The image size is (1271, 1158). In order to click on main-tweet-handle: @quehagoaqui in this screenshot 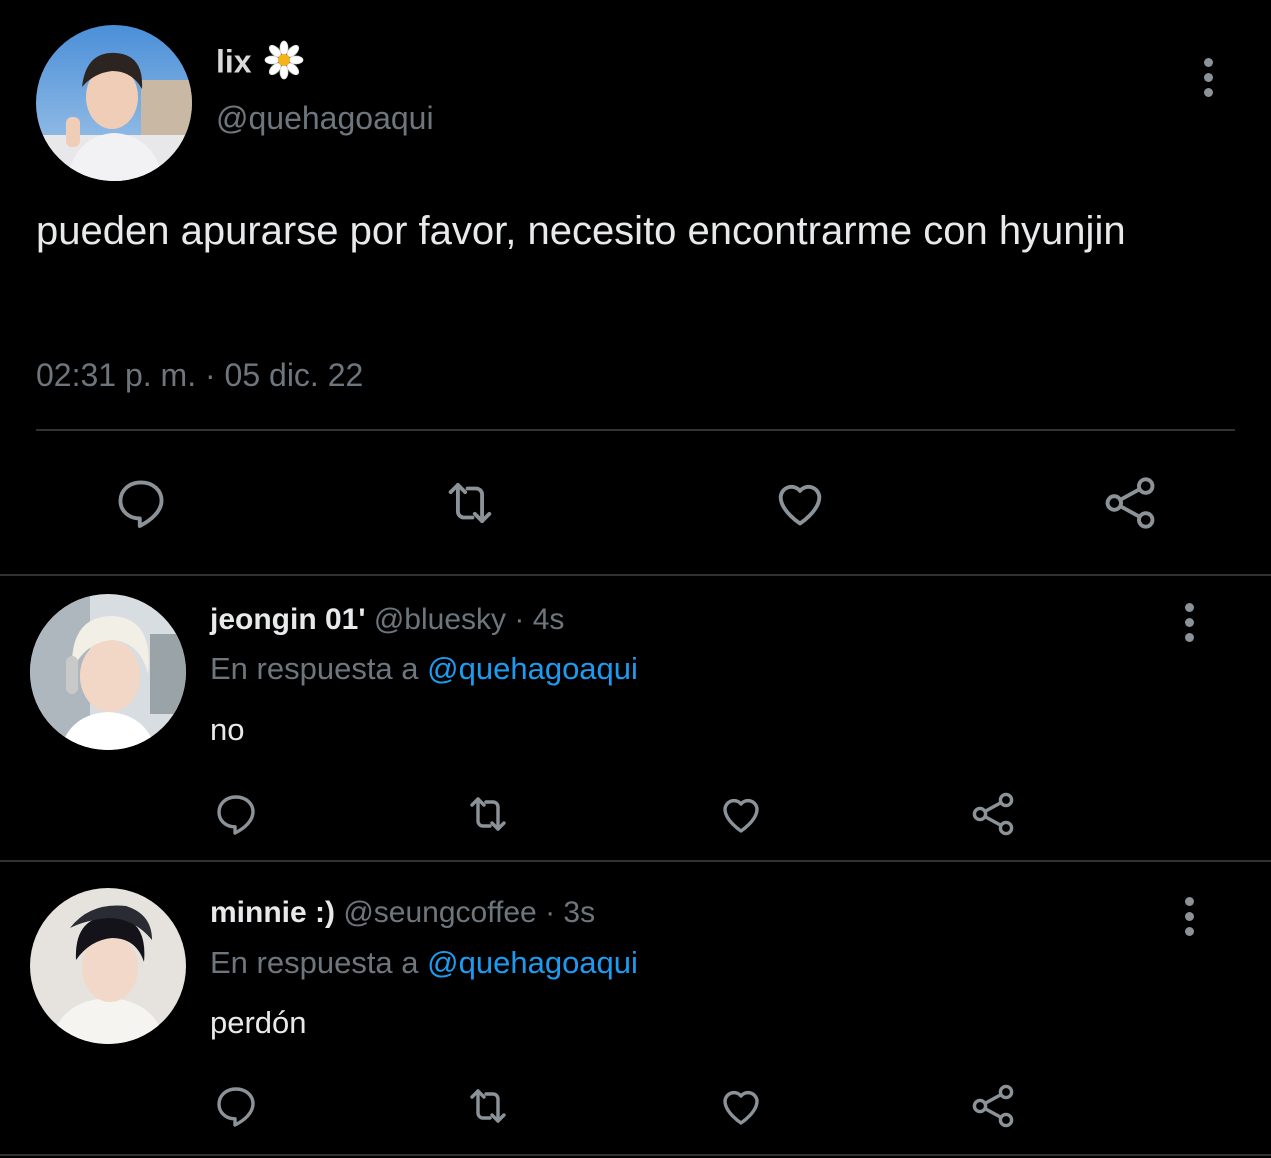, I will do `click(325, 118)`.